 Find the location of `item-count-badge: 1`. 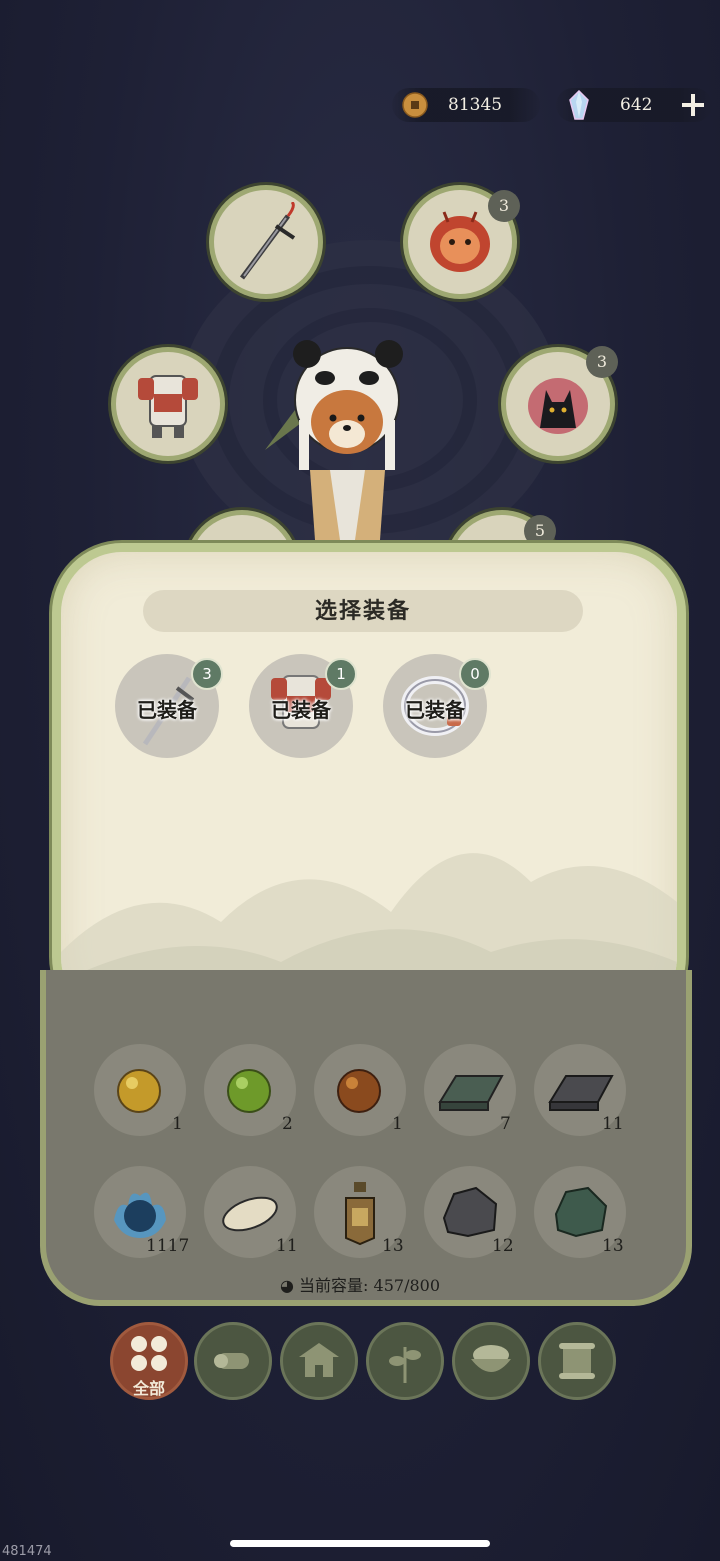

item-count-badge: 1 is located at coordinates (341, 674).